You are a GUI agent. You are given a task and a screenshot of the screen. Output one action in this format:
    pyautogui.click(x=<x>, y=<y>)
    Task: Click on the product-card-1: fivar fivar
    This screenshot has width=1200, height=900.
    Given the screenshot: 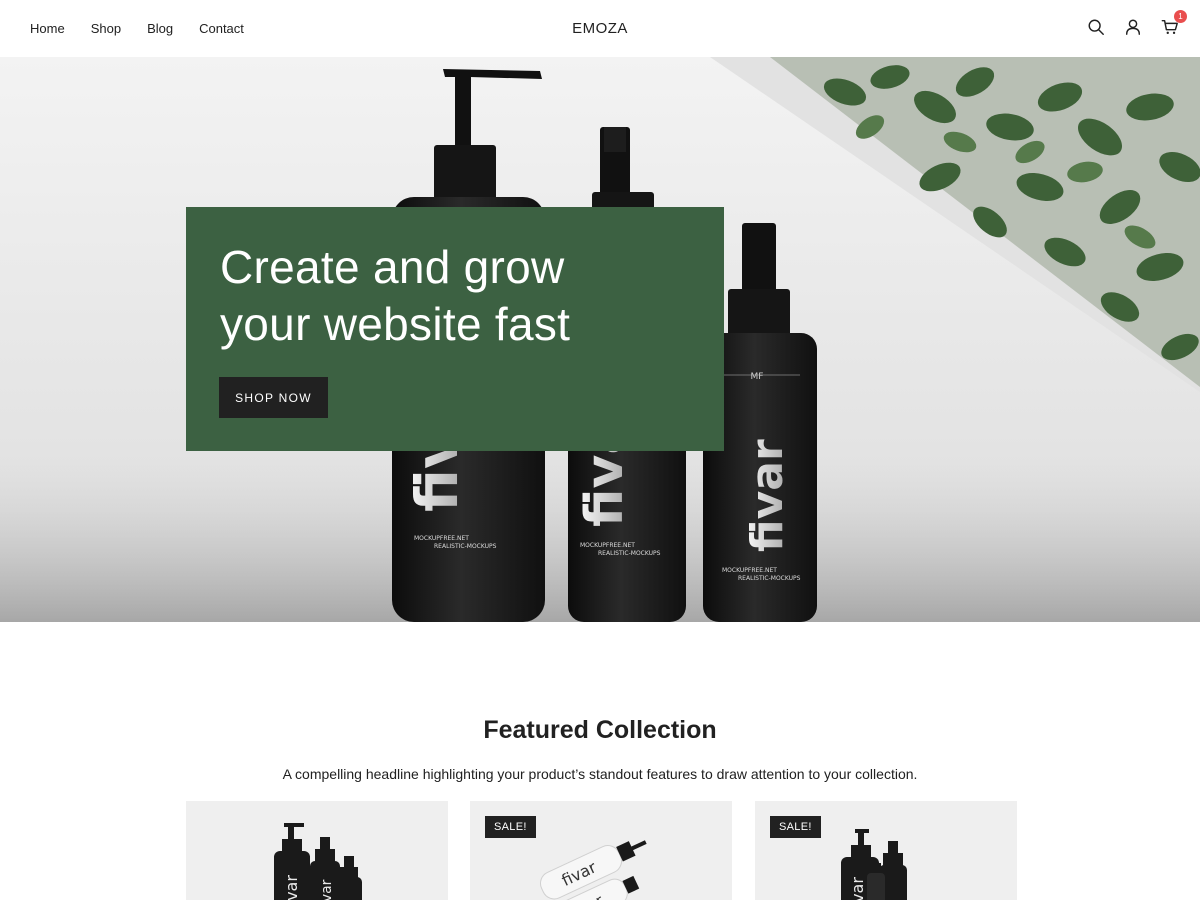 What is the action you would take?
    pyautogui.click(x=317, y=850)
    